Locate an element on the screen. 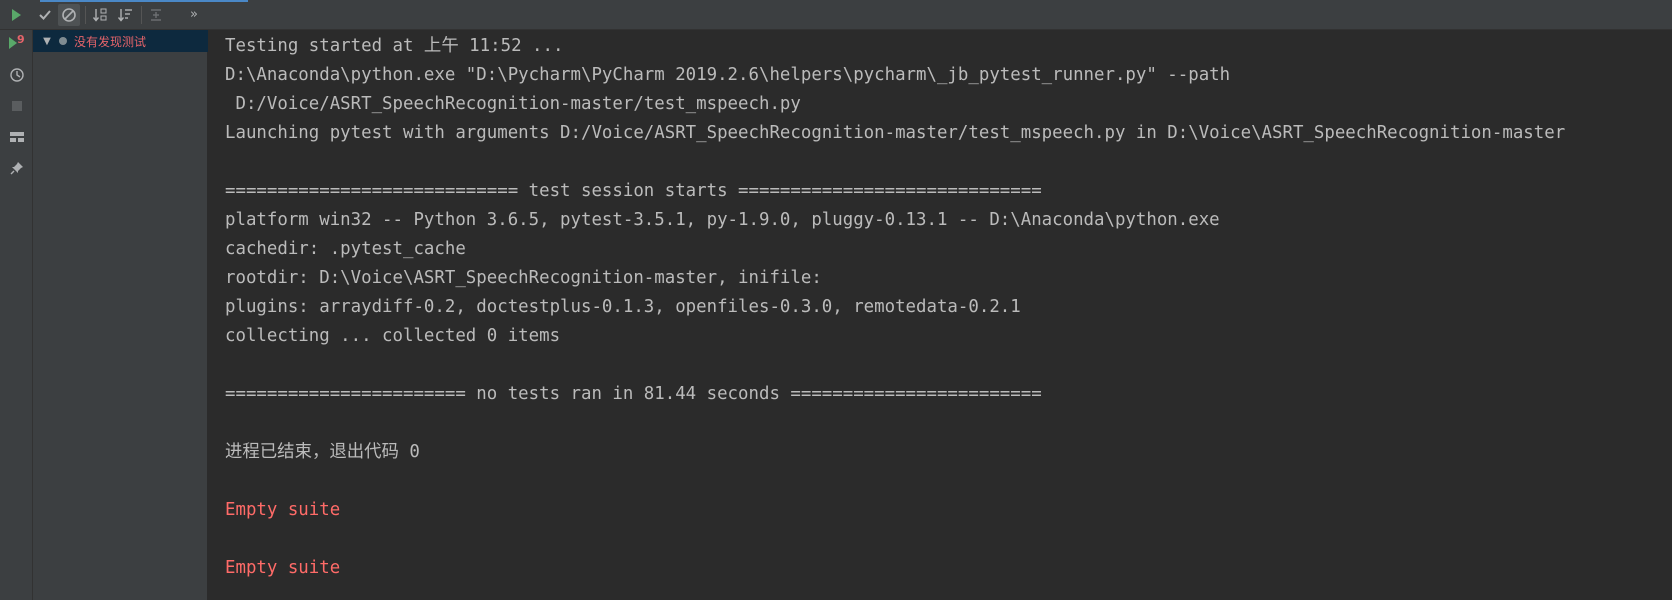  show-passed-icon is located at coordinates (45, 15).